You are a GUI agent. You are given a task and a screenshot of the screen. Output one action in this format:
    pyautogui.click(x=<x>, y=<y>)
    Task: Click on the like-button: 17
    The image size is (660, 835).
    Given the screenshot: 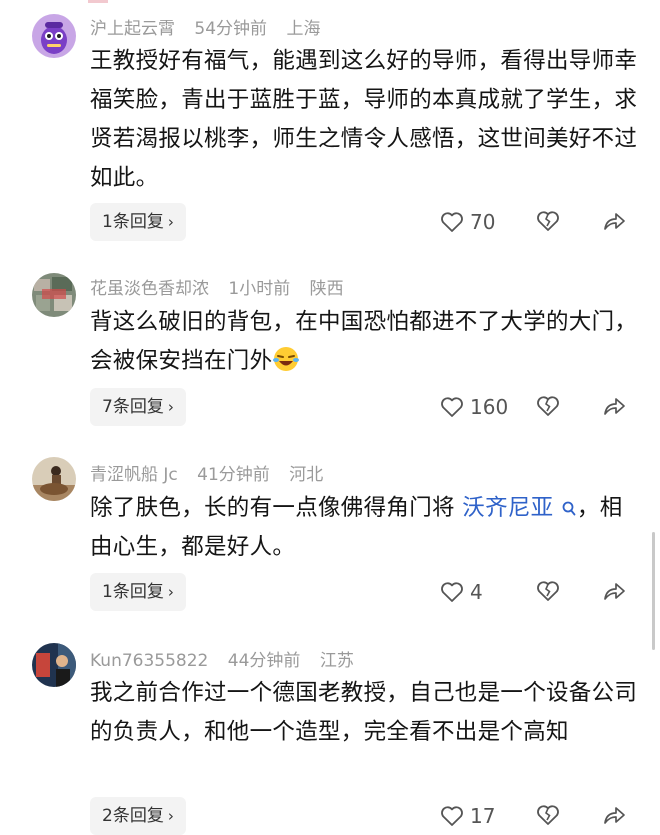 What is the action you would take?
    pyautogui.click(x=467, y=816)
    